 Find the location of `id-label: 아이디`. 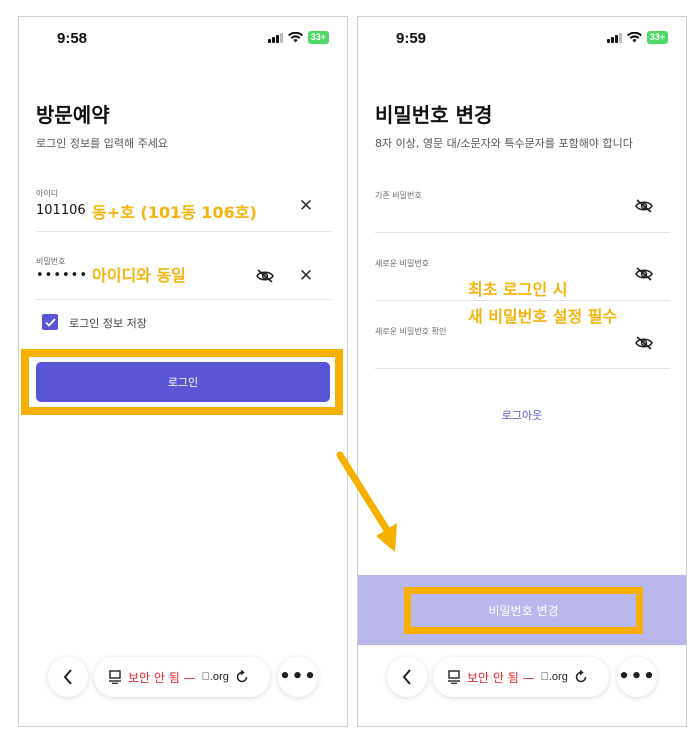

id-label: 아이디 is located at coordinates (47, 193).